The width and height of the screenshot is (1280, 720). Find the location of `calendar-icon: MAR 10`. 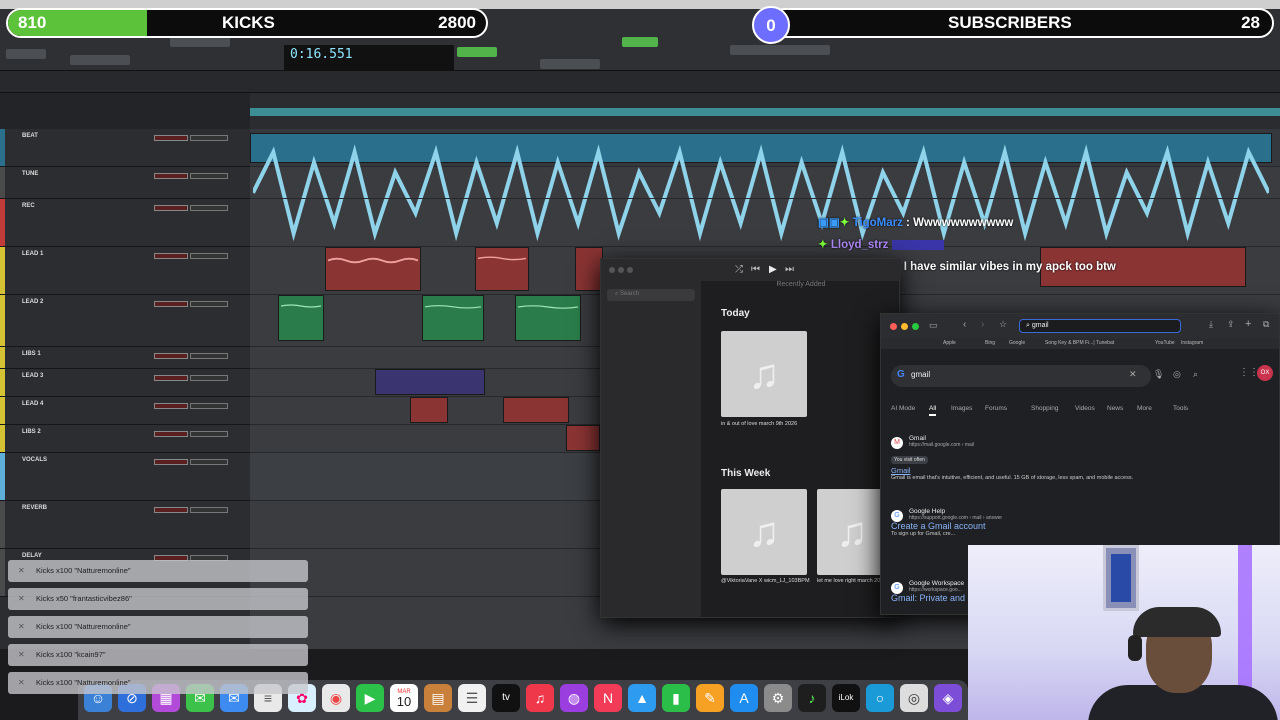

calendar-icon: MAR 10 is located at coordinates (404, 698).